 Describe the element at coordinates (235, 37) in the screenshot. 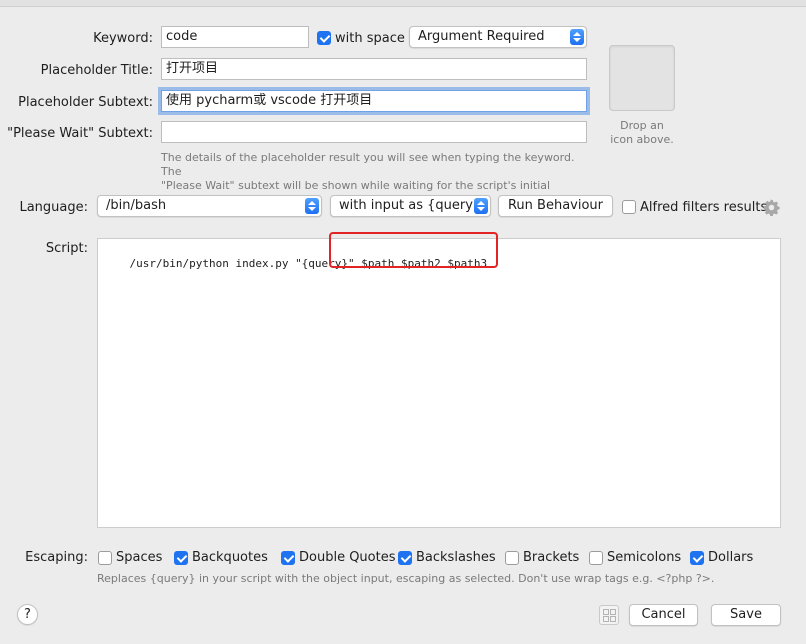

I see `keyword-input: code` at that location.